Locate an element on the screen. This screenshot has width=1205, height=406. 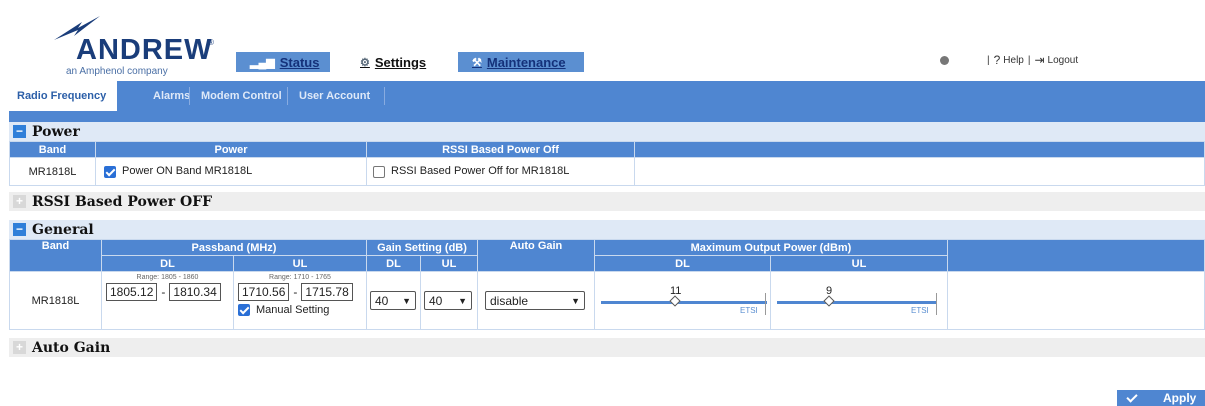
col-header-power: Power is located at coordinates (231, 149).